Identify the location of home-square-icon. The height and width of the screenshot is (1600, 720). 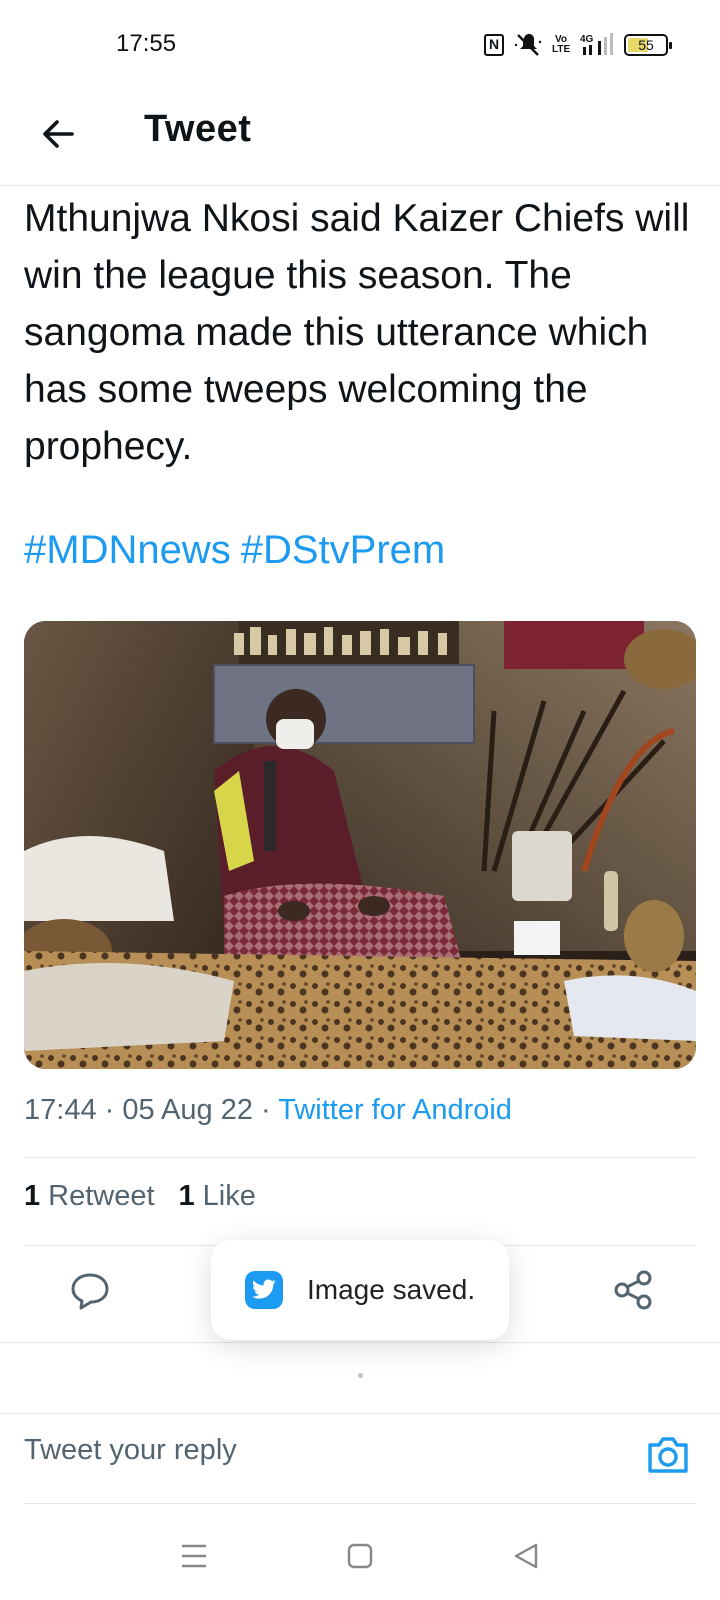
(360, 1556).